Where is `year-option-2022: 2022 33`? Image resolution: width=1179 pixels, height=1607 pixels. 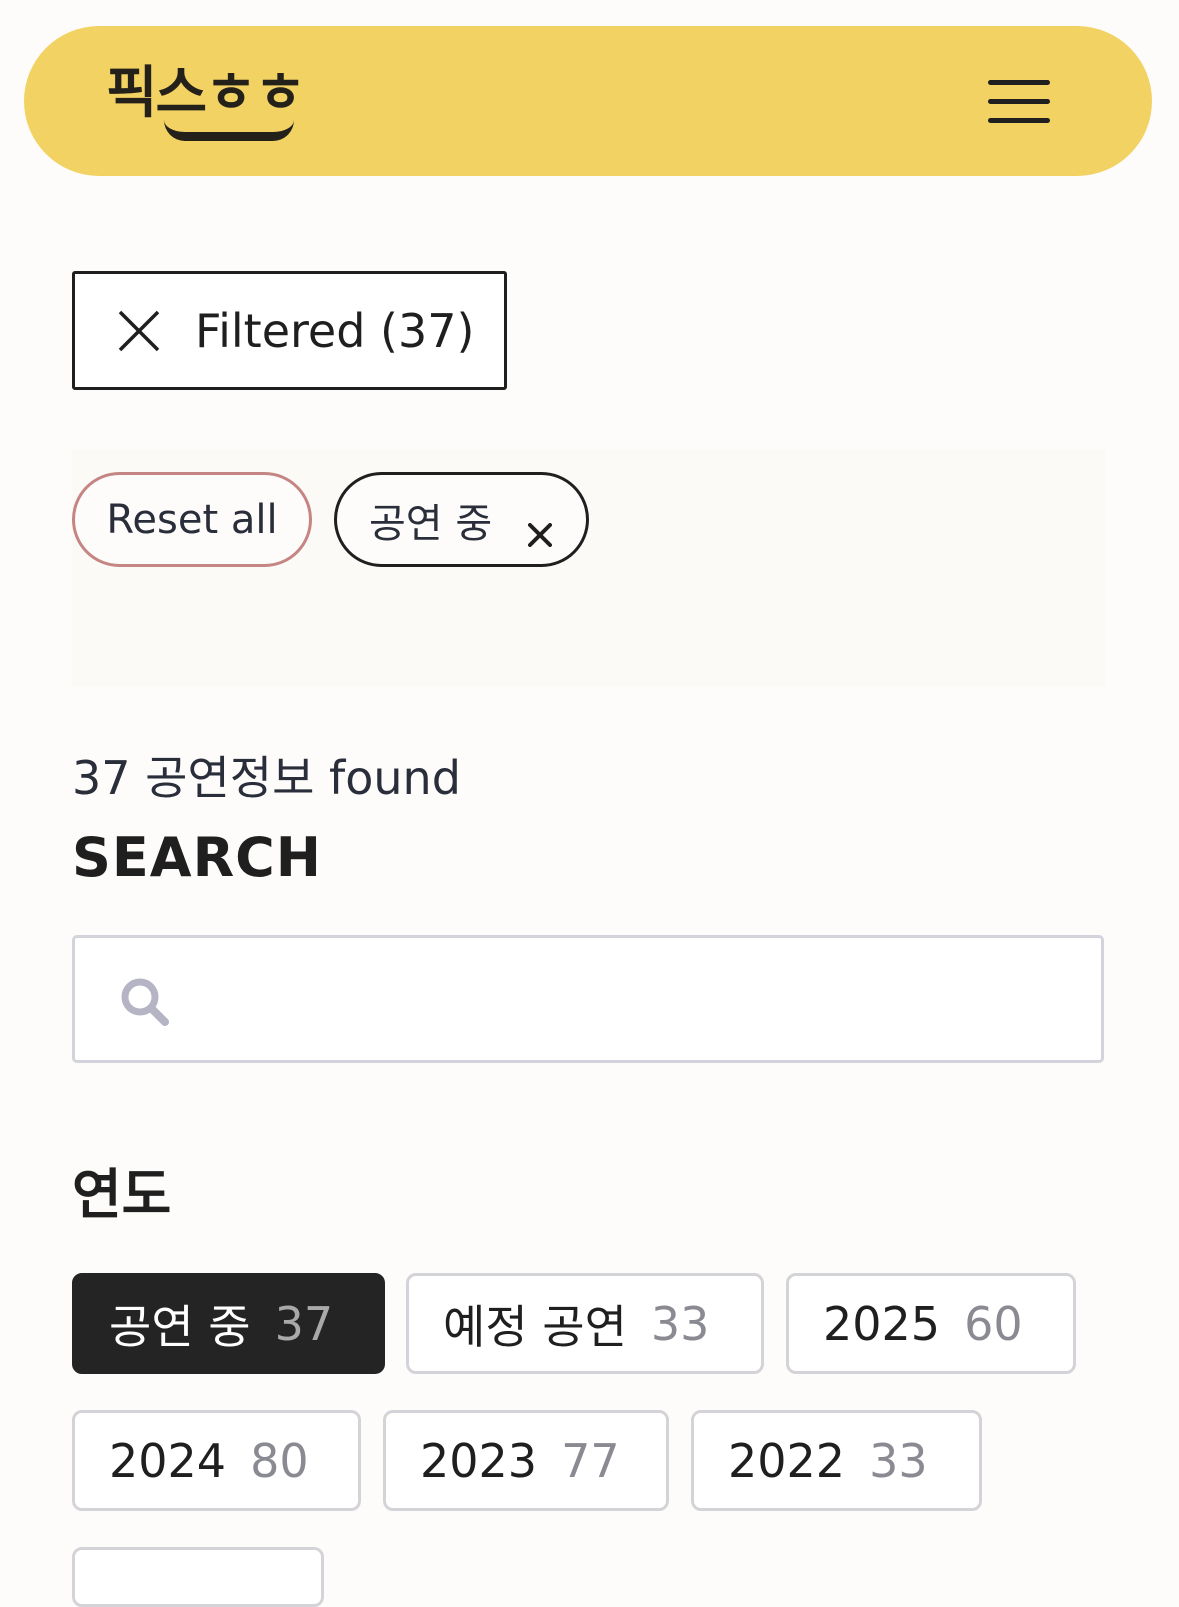 year-option-2022: 2022 33 is located at coordinates (836, 1460).